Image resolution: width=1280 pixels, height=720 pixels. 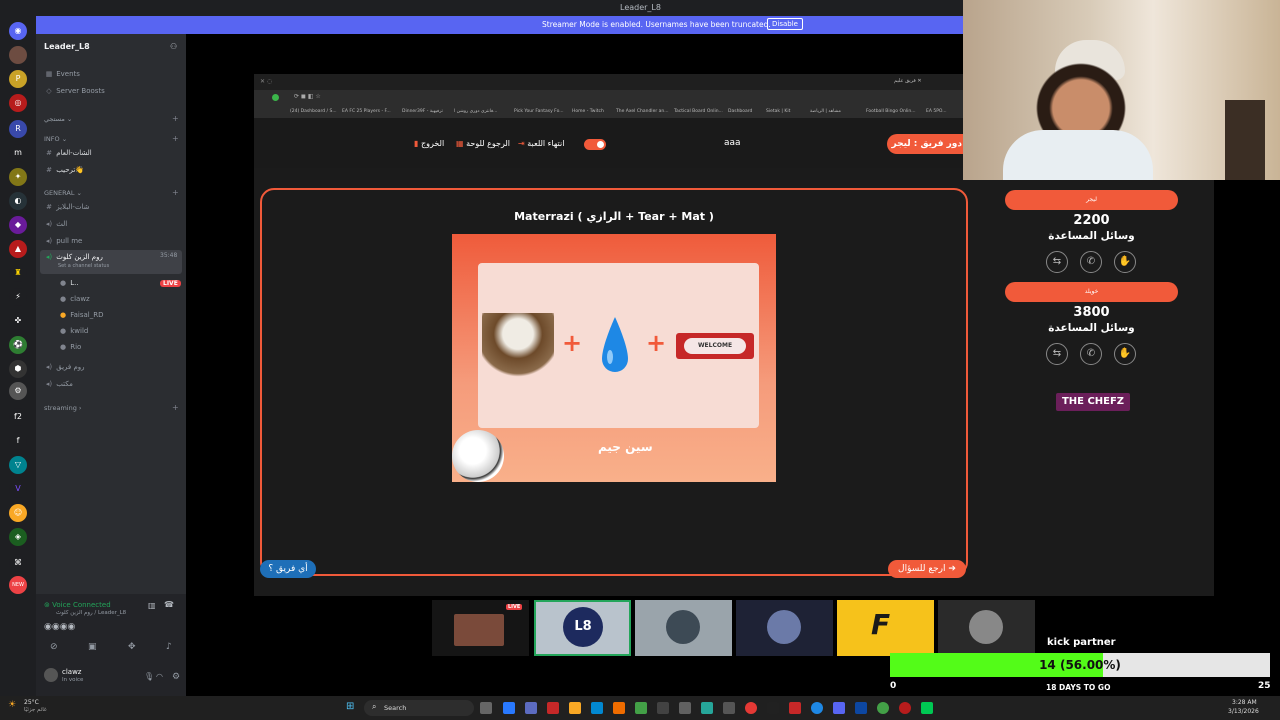 What do you see at coordinates (541, 143) in the screenshot?
I see `end-game-button: ⇥ انتهاء اللعبة` at bounding box center [541, 143].